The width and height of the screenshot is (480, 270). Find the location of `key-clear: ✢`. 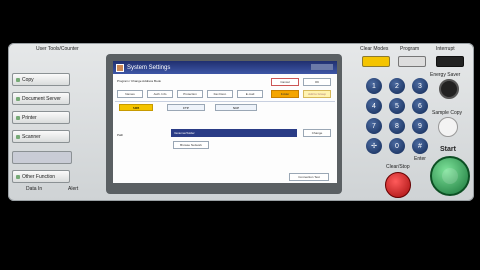

key-clear: ✢ is located at coordinates (374, 146).